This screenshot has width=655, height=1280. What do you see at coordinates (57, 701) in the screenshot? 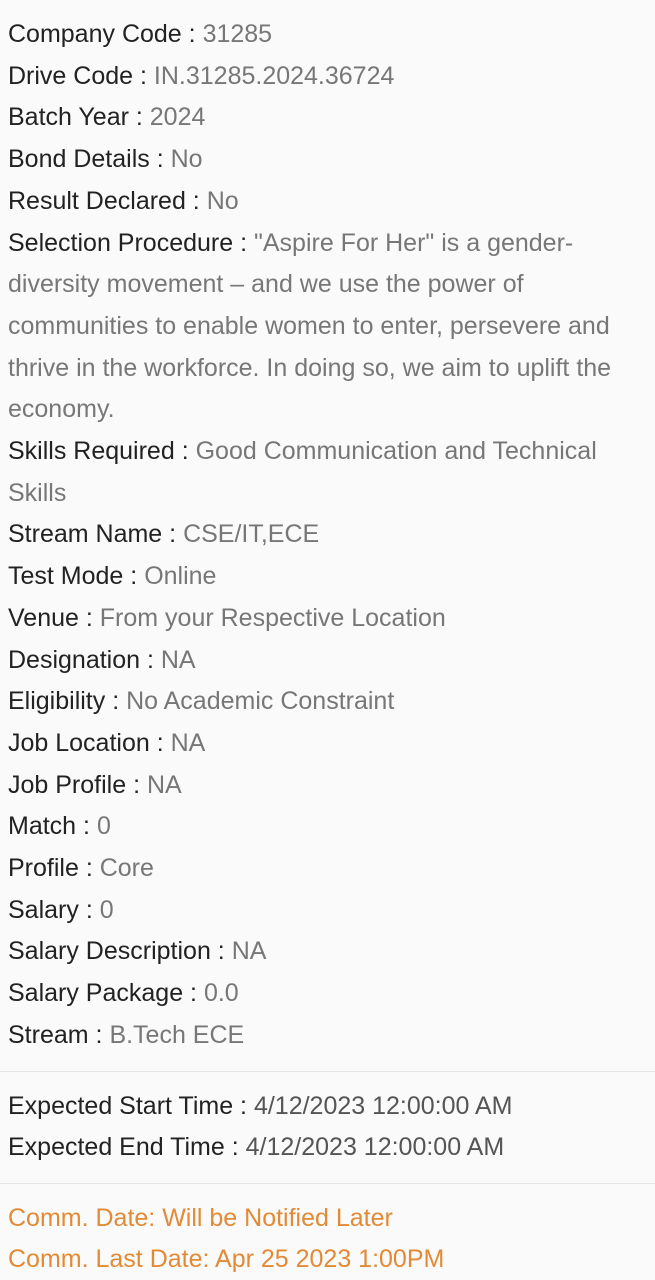
I see `detail-label: Eligibility` at bounding box center [57, 701].